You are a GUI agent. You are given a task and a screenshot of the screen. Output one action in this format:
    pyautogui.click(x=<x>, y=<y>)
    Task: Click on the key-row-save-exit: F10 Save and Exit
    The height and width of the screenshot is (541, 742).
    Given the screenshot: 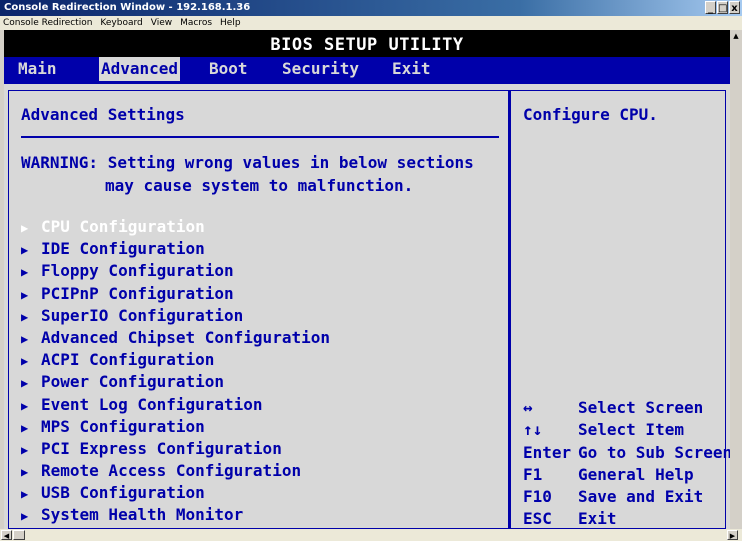 What is the action you would take?
    pyautogui.click(x=623, y=497)
    